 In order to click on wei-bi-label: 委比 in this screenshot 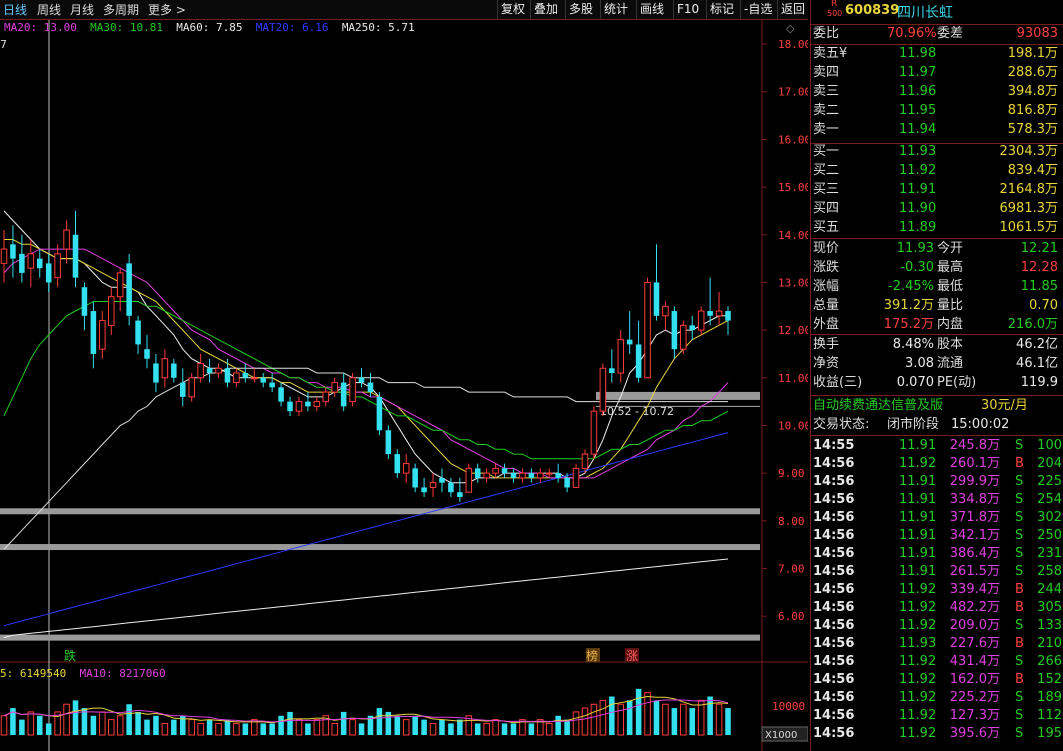, I will do `click(826, 33)`.